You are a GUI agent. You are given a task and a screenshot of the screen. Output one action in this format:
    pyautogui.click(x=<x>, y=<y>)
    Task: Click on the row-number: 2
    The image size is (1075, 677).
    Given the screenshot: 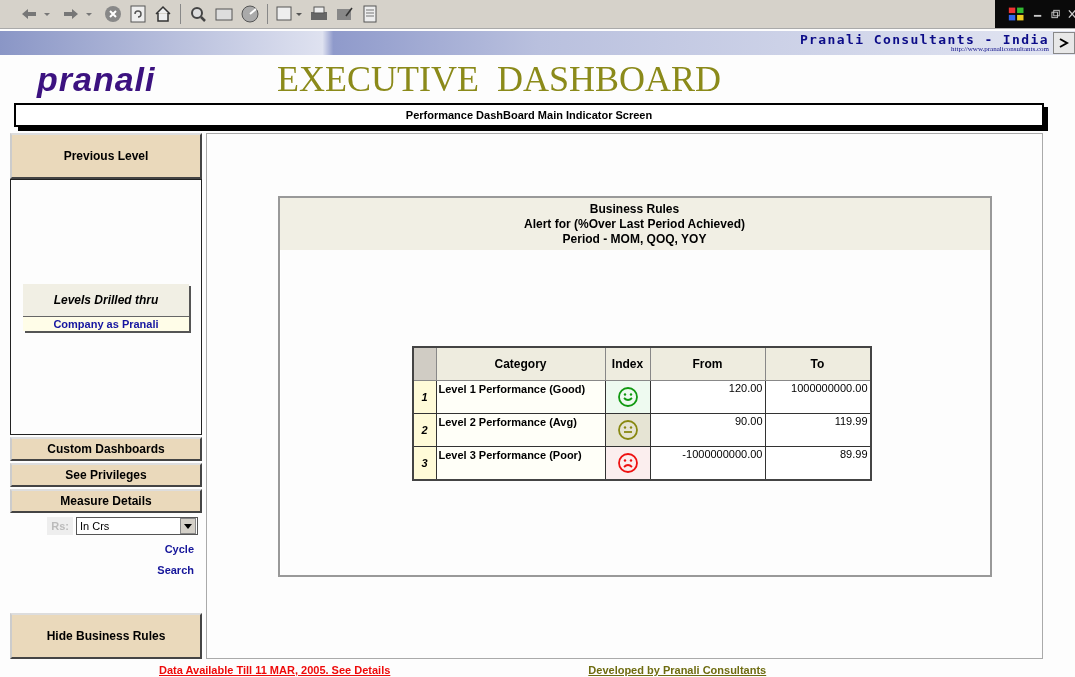 What is the action you would take?
    pyautogui.click(x=424, y=430)
    